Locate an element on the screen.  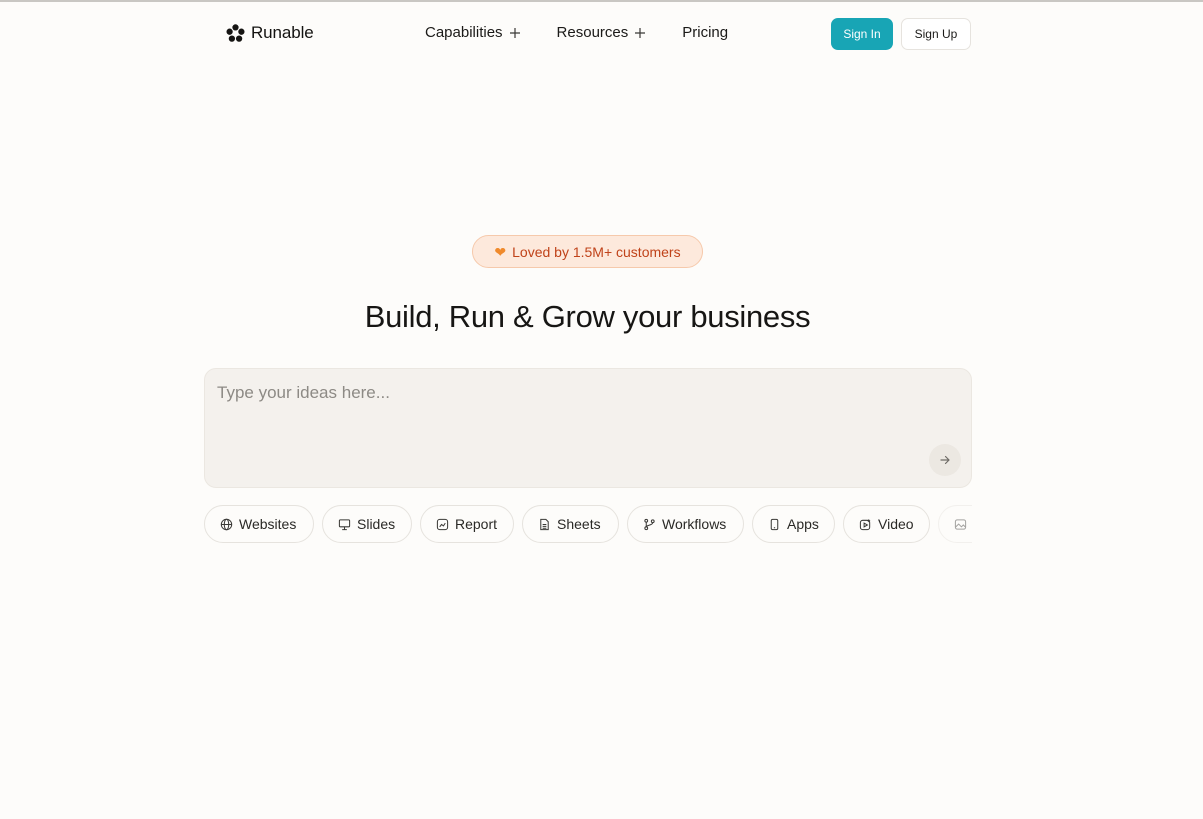
video-icon is located at coordinates (865, 524).